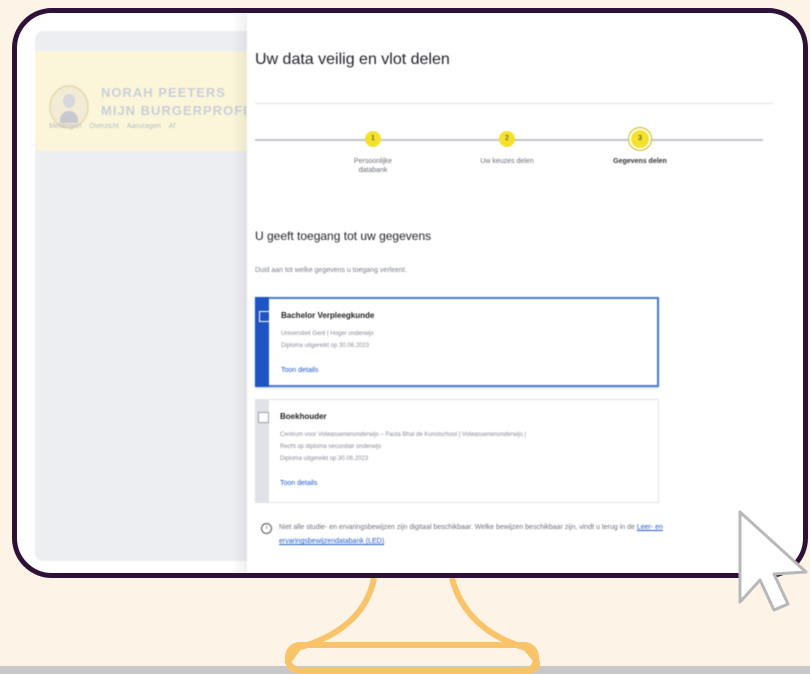  I want to click on cursor-arrow-icon, so click(773, 561).